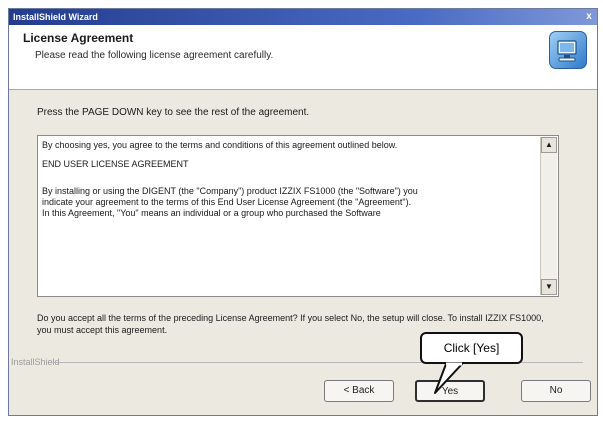 This screenshot has height=421, width=603. What do you see at coordinates (303, 17) in the screenshot?
I see `title-bar: InstallShield Wizard x` at bounding box center [303, 17].